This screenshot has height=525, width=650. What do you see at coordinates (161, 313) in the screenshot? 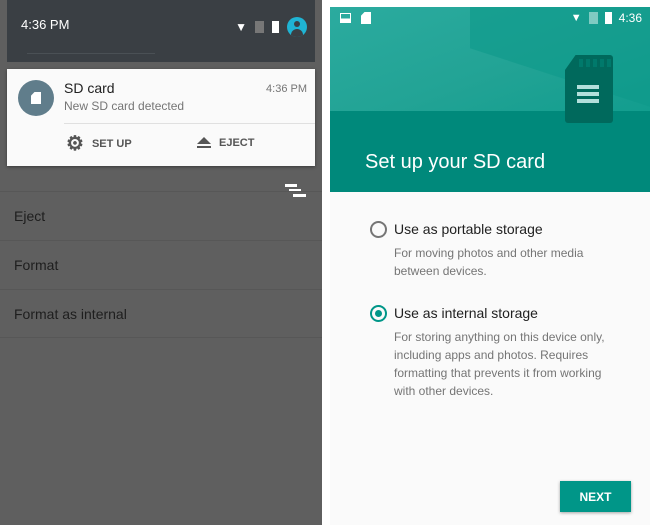
I see `menu-item-format-internal: Format as internal` at bounding box center [161, 313].